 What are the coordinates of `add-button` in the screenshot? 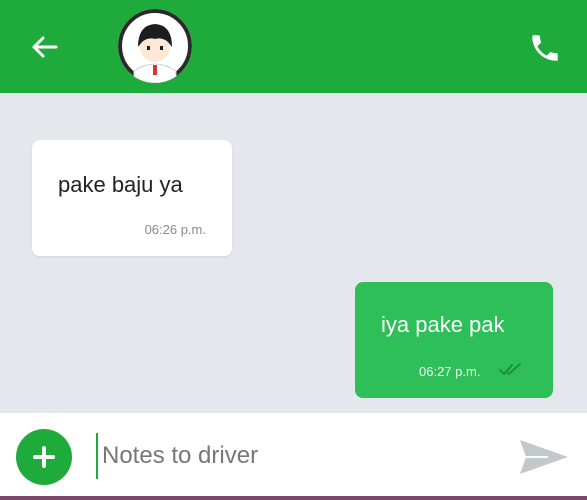 It's located at (44, 457).